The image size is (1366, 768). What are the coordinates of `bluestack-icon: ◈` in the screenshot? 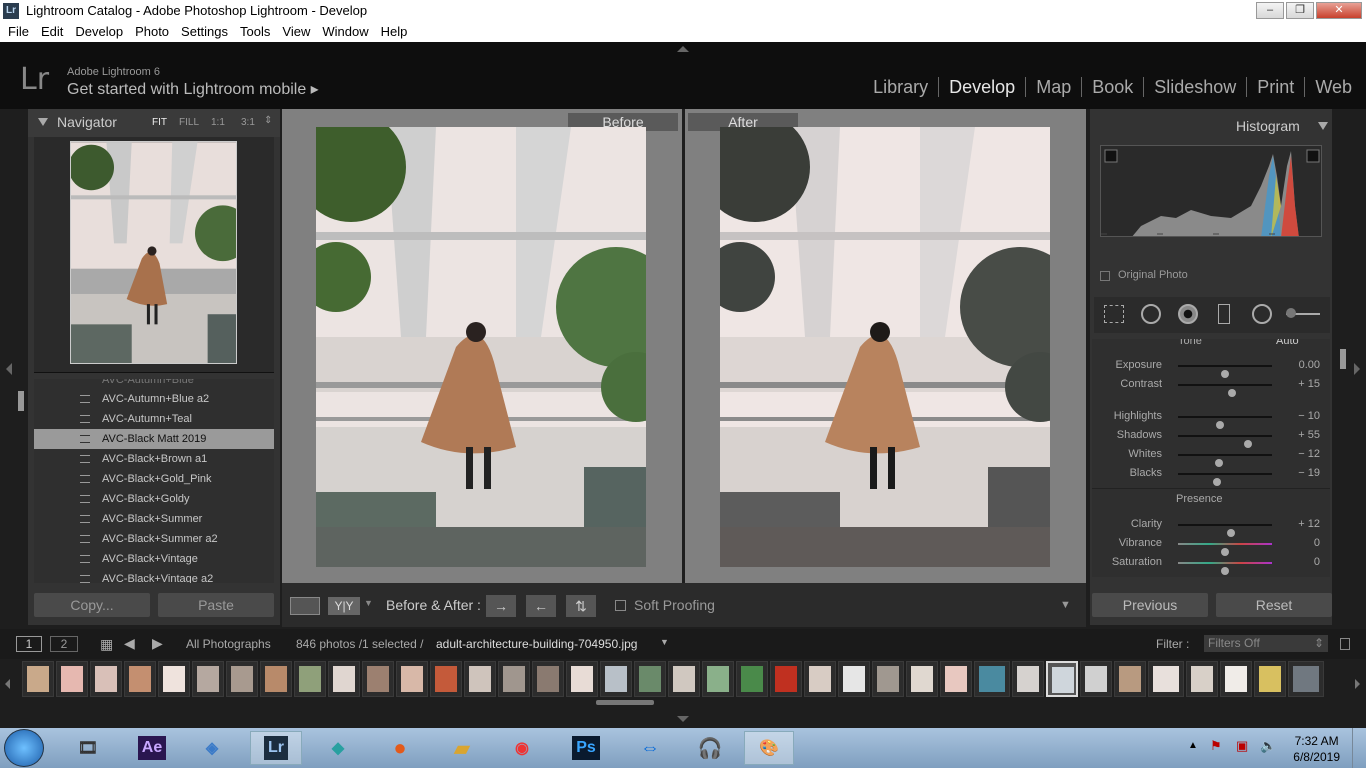 It's located at (212, 748).